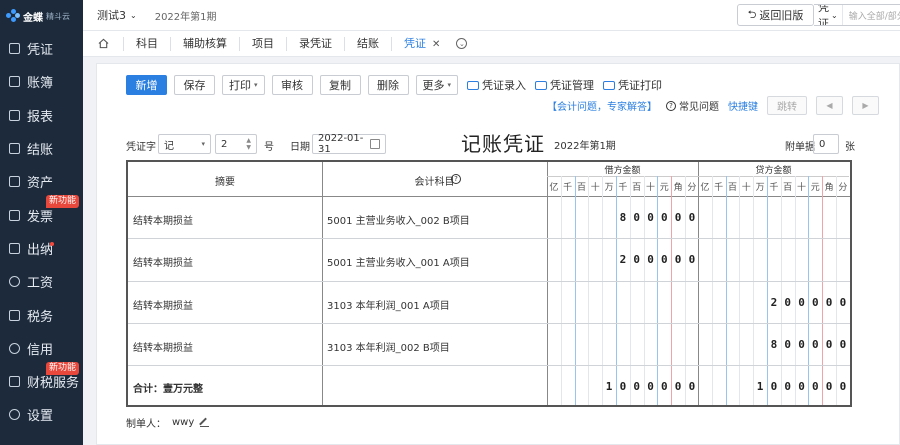  I want to click on search-type-select: 凭证 ⌄, so click(828, 15).